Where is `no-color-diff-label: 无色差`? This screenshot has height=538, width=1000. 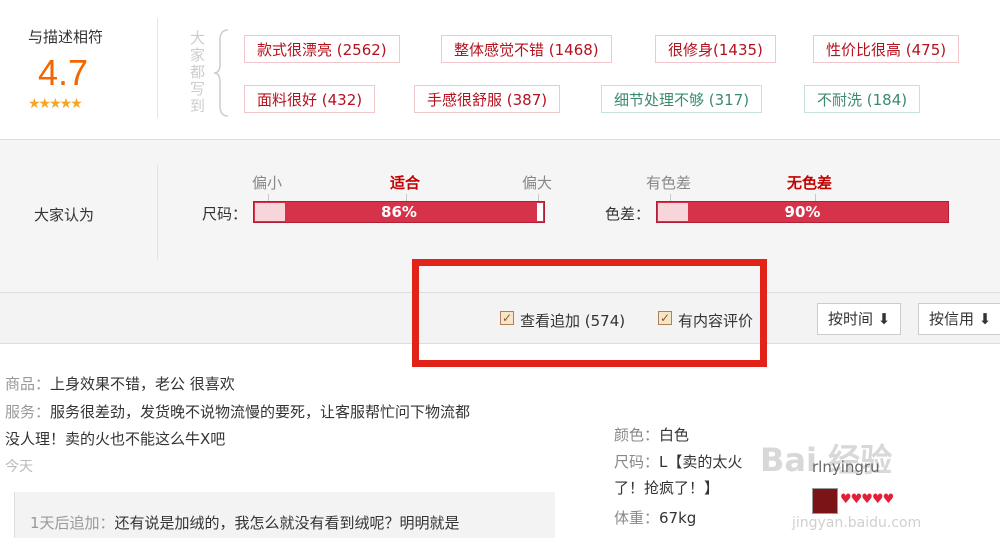 no-color-diff-label: 无色差 is located at coordinates (810, 183).